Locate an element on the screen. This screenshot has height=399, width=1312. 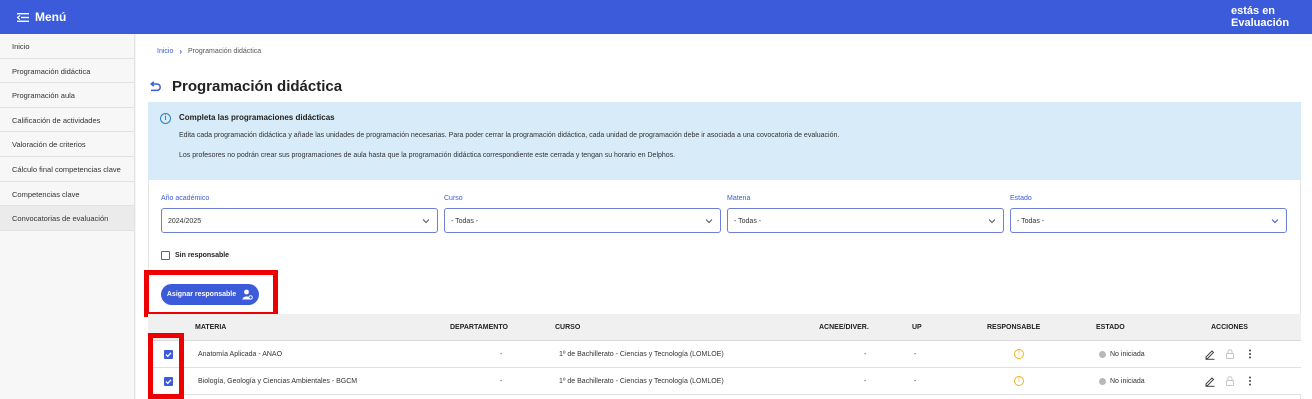
evaluation-status: estás en Evaluación is located at coordinates (1260, 17).